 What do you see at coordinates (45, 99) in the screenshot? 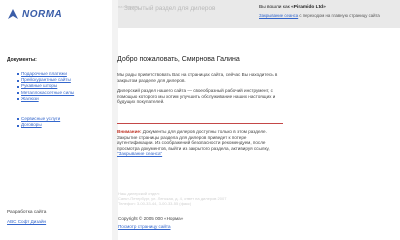
I see `nav-item: Жалюзи` at bounding box center [45, 99].